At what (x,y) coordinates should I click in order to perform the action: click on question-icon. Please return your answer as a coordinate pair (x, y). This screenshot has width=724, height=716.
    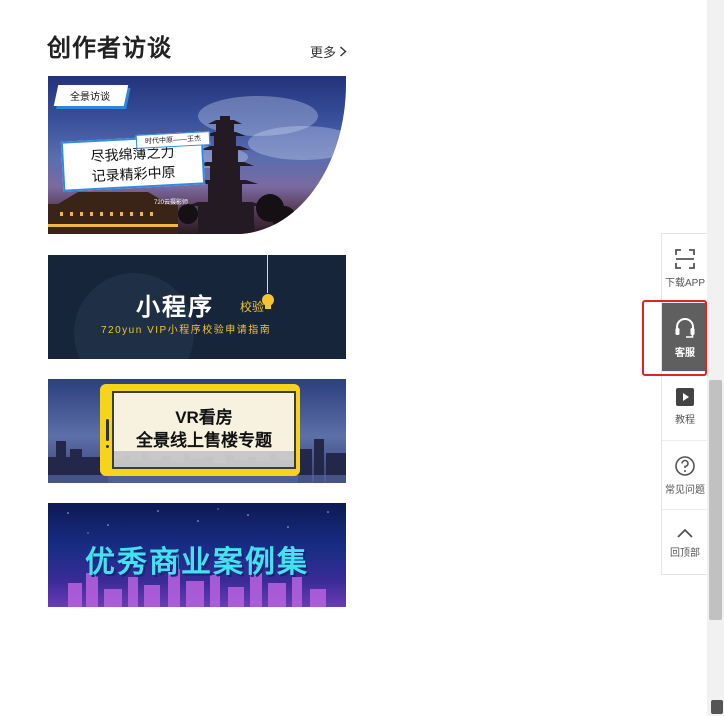
    Looking at the image, I should click on (685, 465).